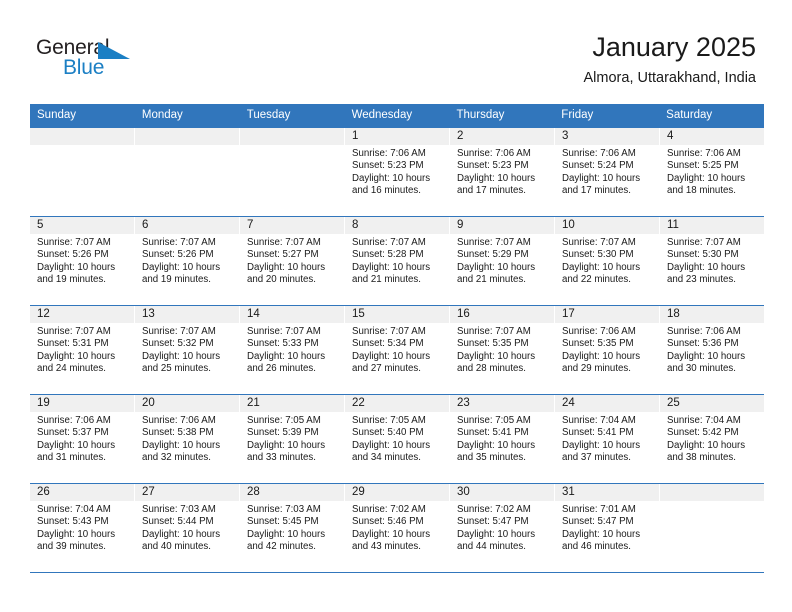 This screenshot has width=792, height=612. What do you see at coordinates (82, 314) in the screenshot?
I see `day-number: 12` at bounding box center [82, 314].